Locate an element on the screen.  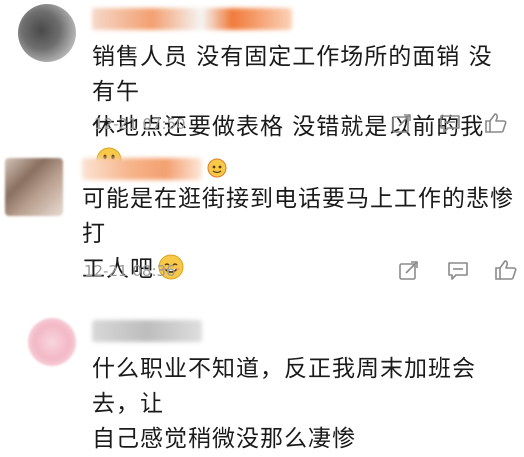
comment-text-line: 自己感觉稍微没那么凄惨 is located at coordinates (224, 439).